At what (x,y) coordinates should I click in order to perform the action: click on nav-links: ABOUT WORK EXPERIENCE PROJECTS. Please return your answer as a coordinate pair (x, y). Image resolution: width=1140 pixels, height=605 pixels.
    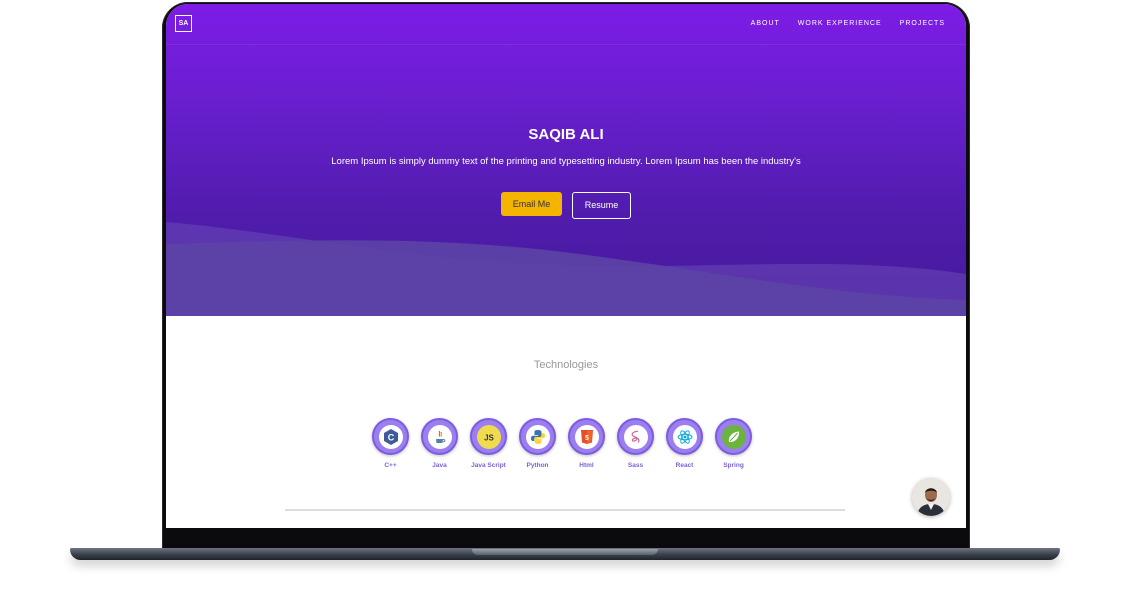
    Looking at the image, I should click on (848, 23).